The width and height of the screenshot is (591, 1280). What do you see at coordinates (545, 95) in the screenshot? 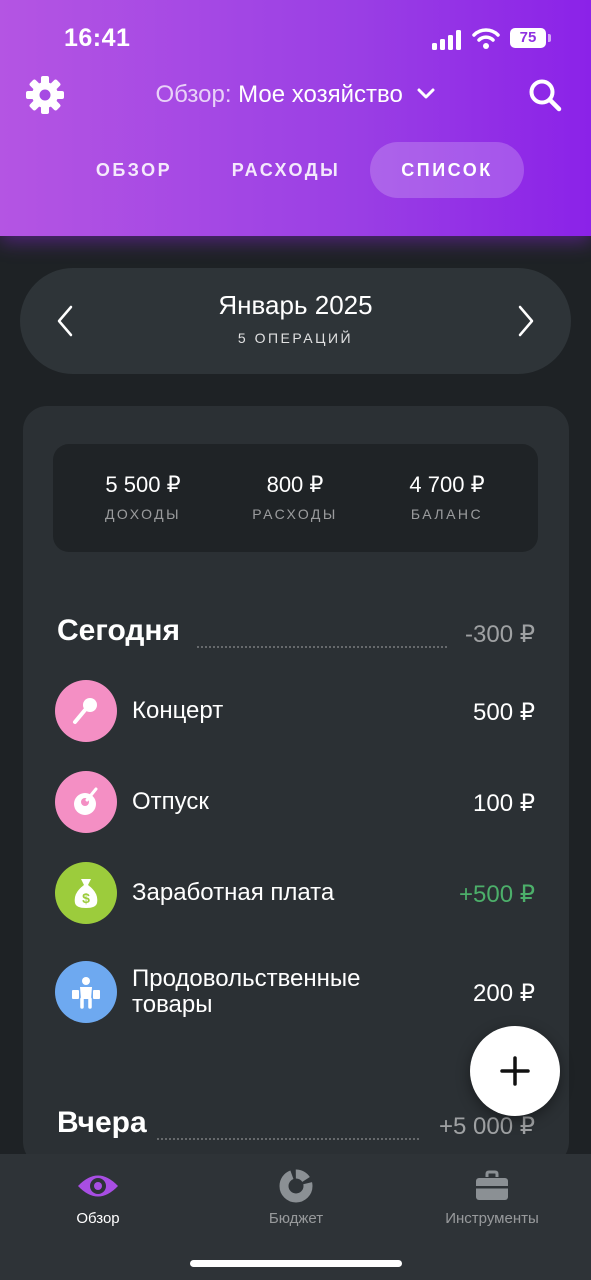
I see `search-icon` at bounding box center [545, 95].